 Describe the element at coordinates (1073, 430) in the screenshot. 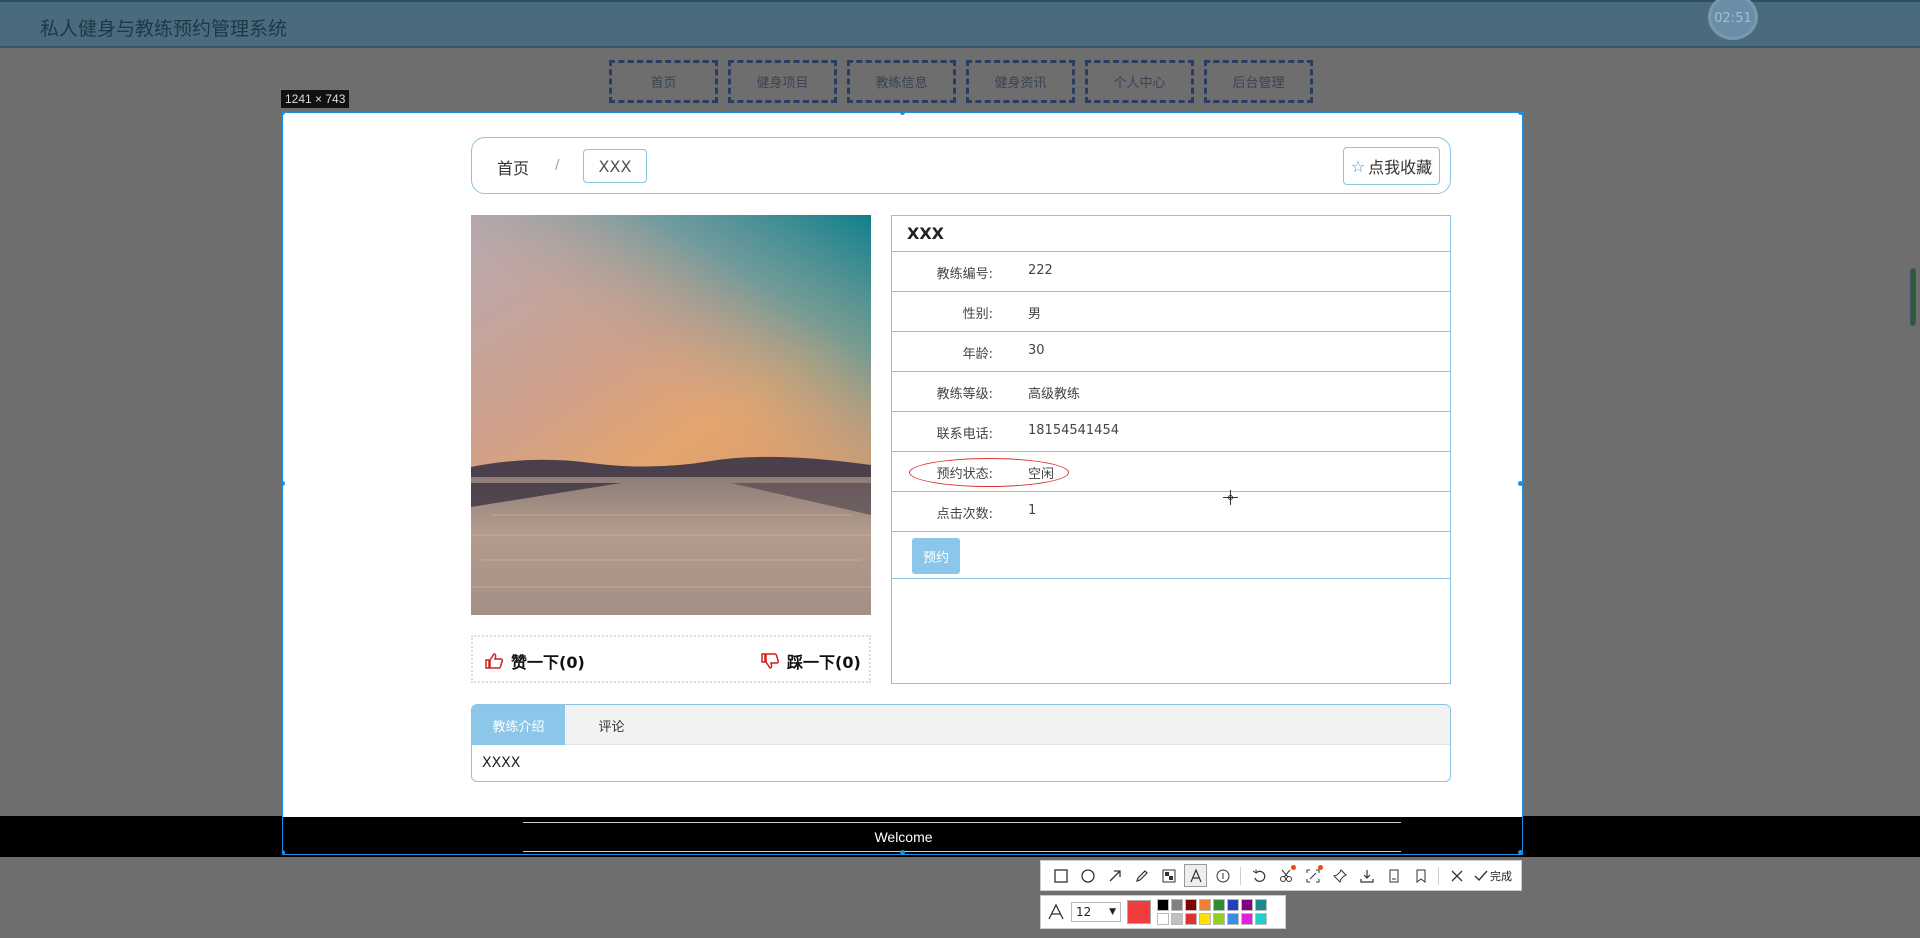

I see `info-value: 18154541454` at that location.